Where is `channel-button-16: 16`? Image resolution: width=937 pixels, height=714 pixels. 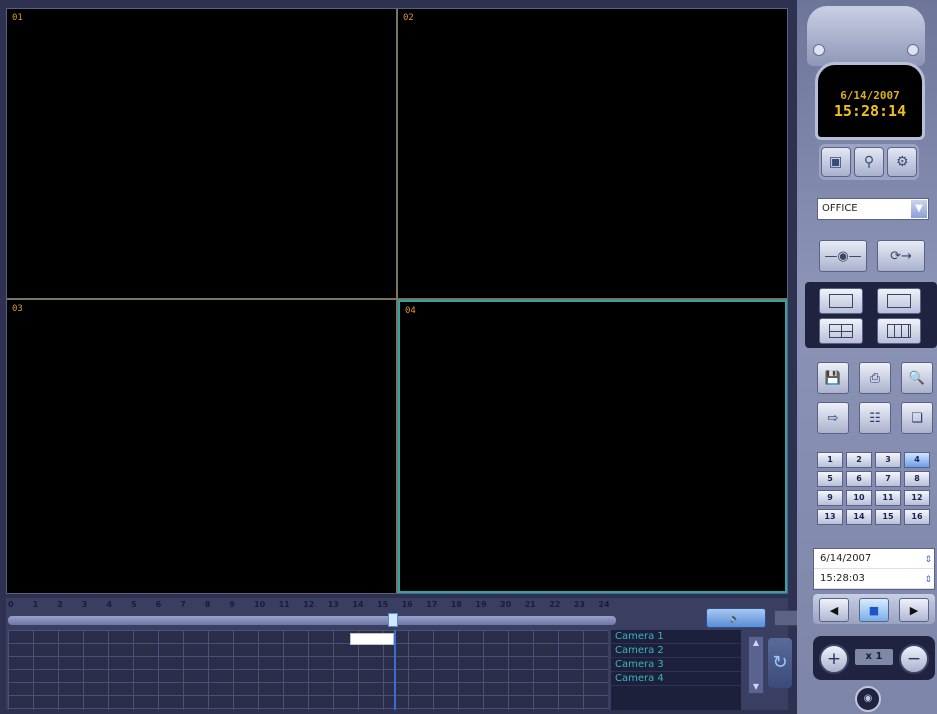 channel-button-16: 16 is located at coordinates (917, 517).